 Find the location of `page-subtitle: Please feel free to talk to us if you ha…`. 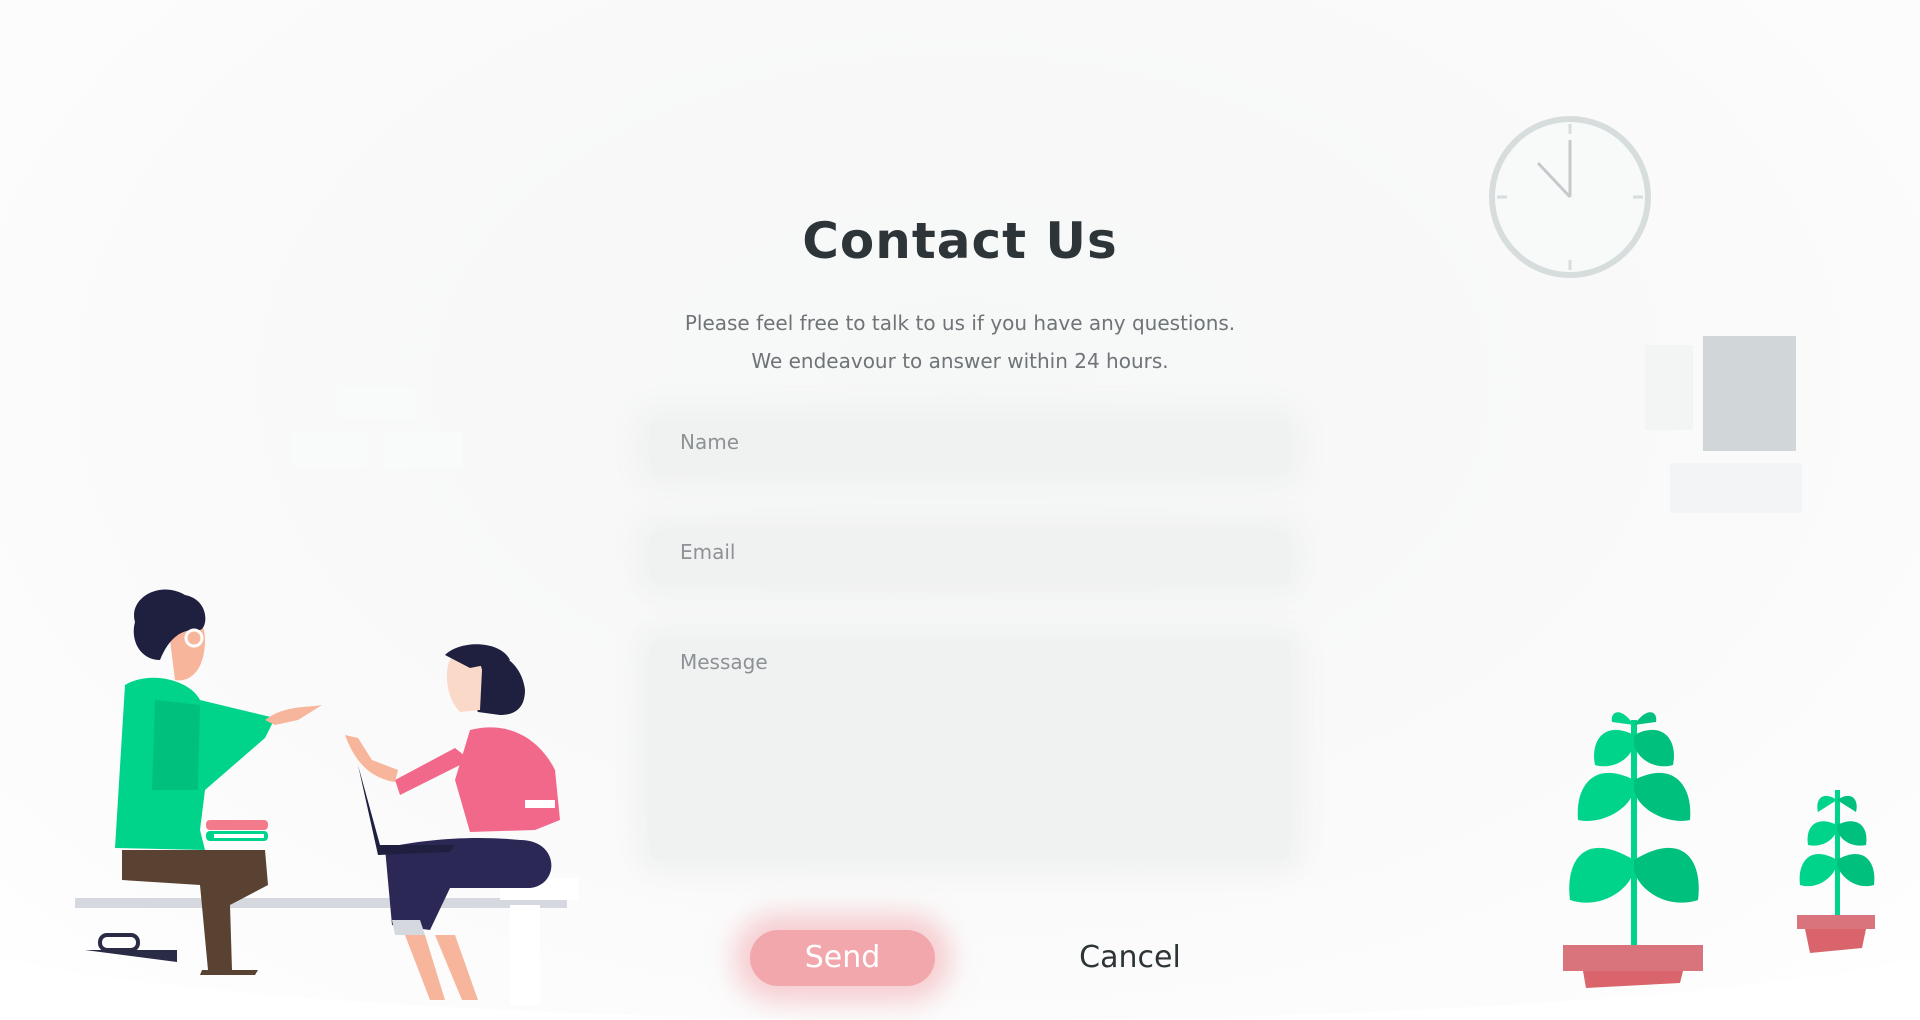

page-subtitle: Please feel free to talk to us if you ha… is located at coordinates (960, 342).